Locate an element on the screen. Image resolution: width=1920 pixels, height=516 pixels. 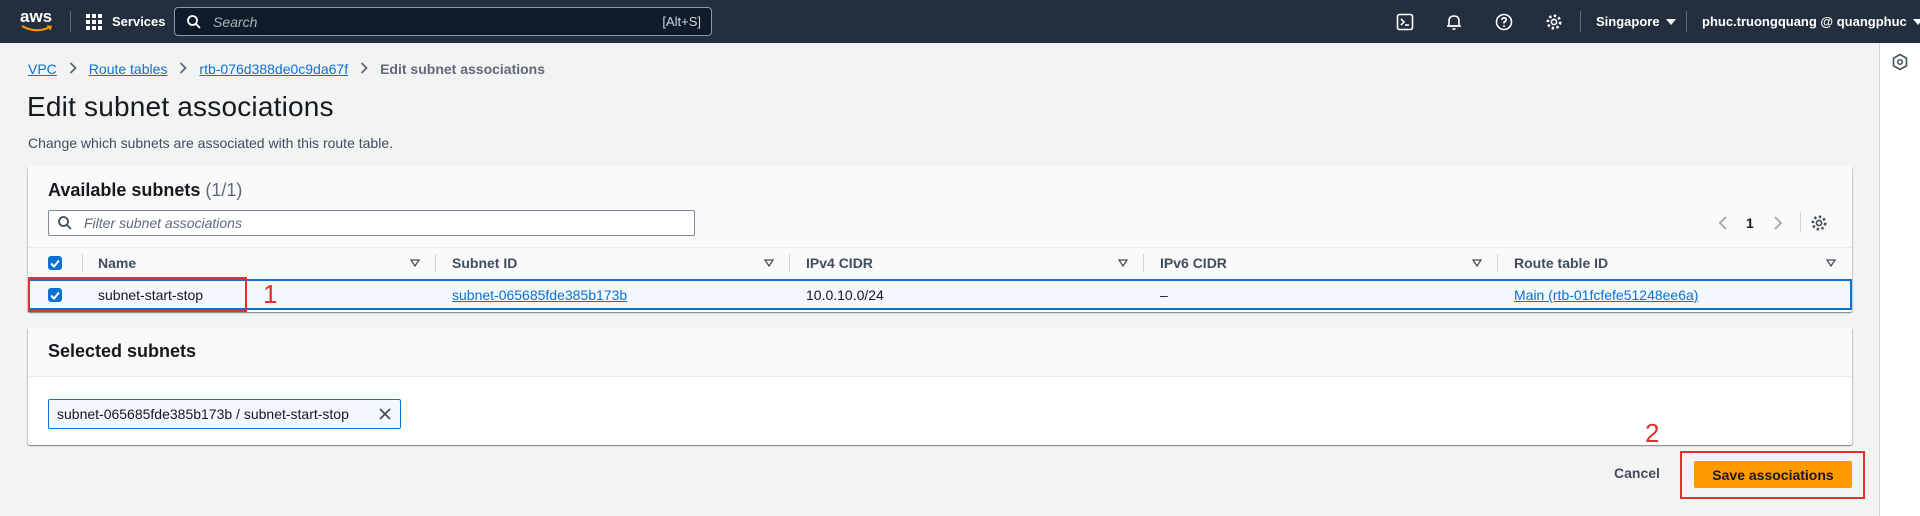
notifications-bell-icon is located at coordinates (1454, 22).